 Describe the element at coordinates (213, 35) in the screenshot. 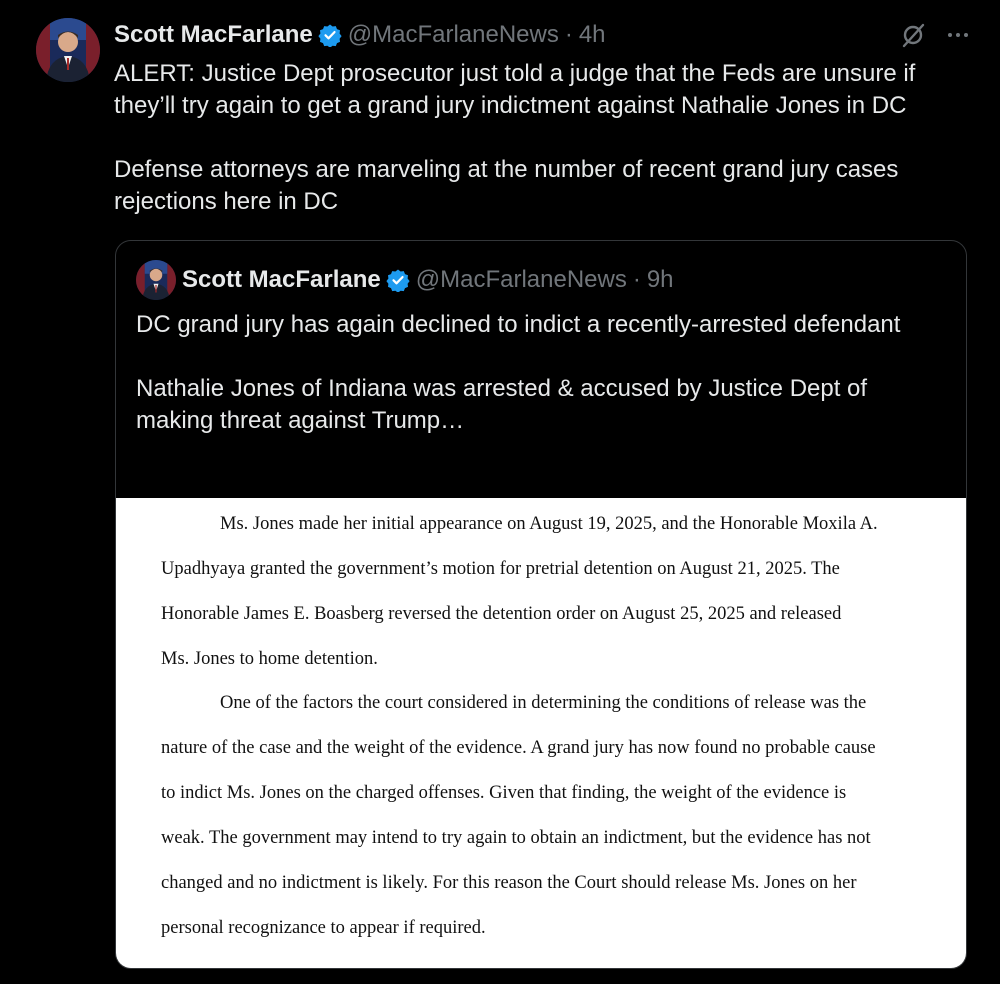

I see `author-name: Scott MacFarlane` at that location.